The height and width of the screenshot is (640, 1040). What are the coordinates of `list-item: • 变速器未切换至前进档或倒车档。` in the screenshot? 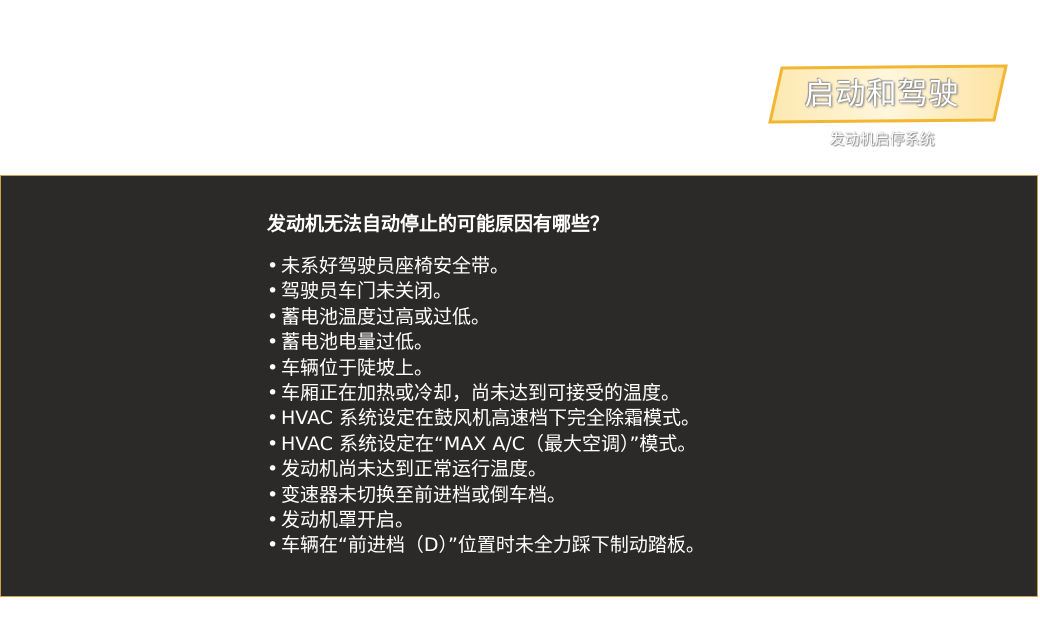 It's located at (637, 495).